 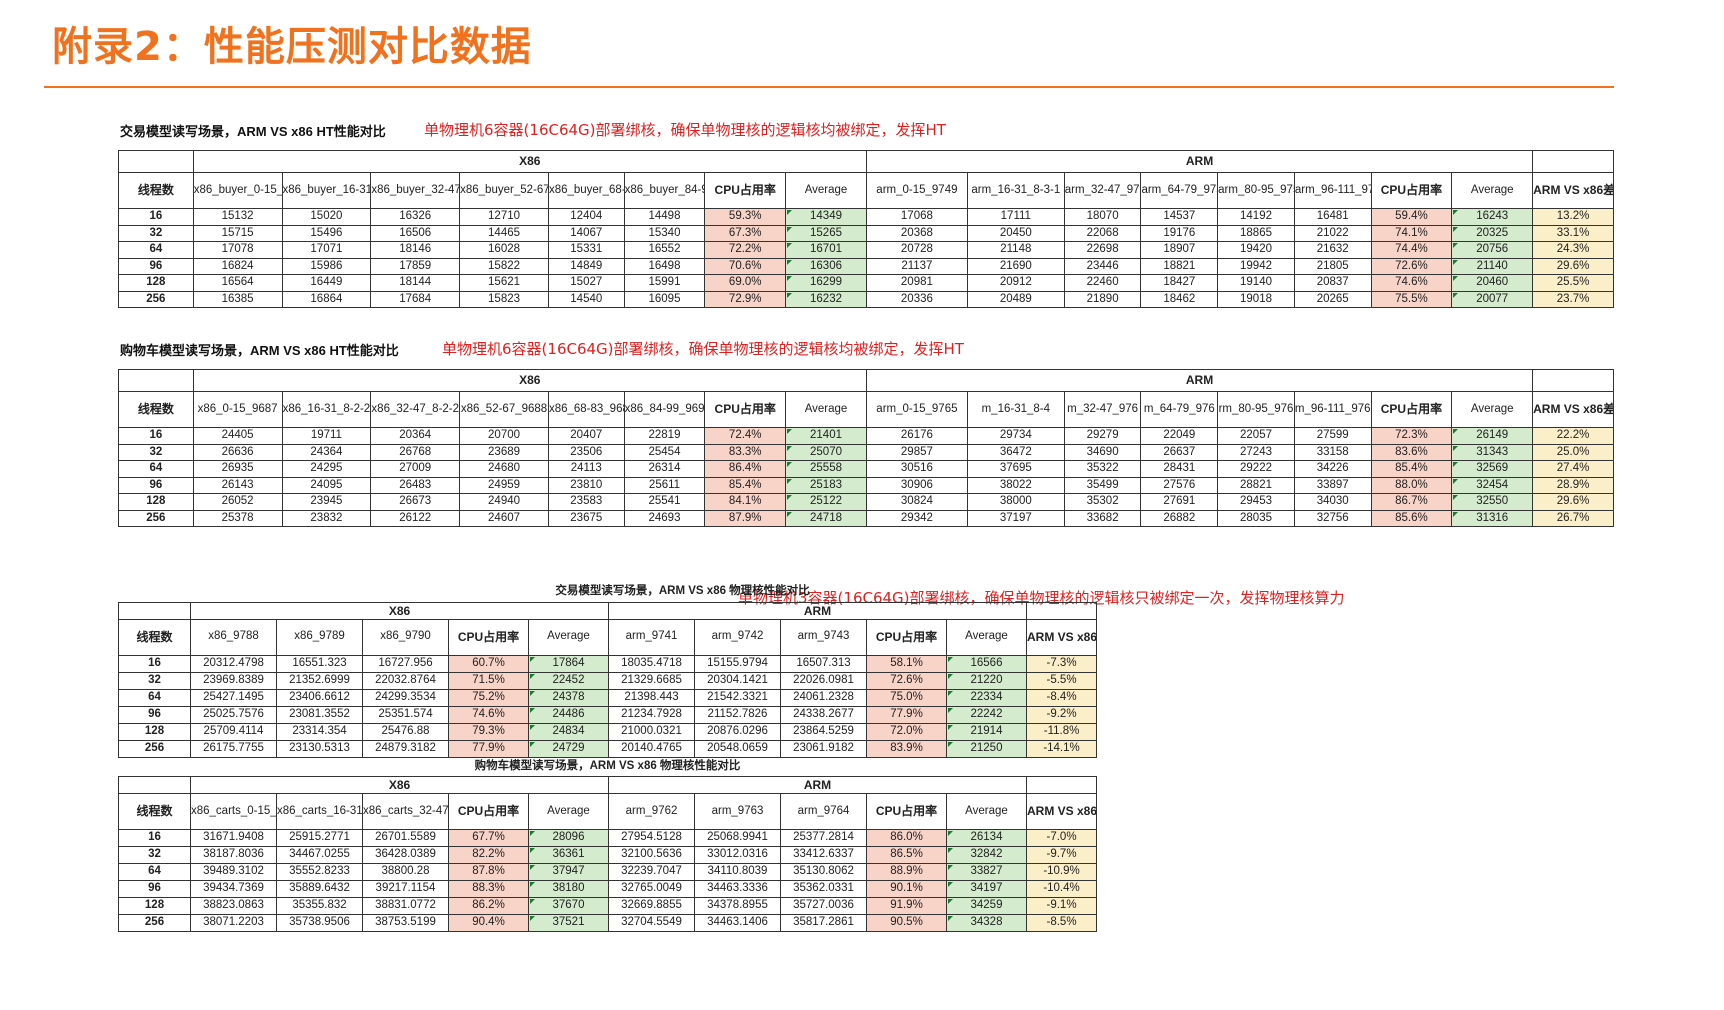 I want to click on x86-cpu-cell: 69.0%, so click(x=745, y=283).